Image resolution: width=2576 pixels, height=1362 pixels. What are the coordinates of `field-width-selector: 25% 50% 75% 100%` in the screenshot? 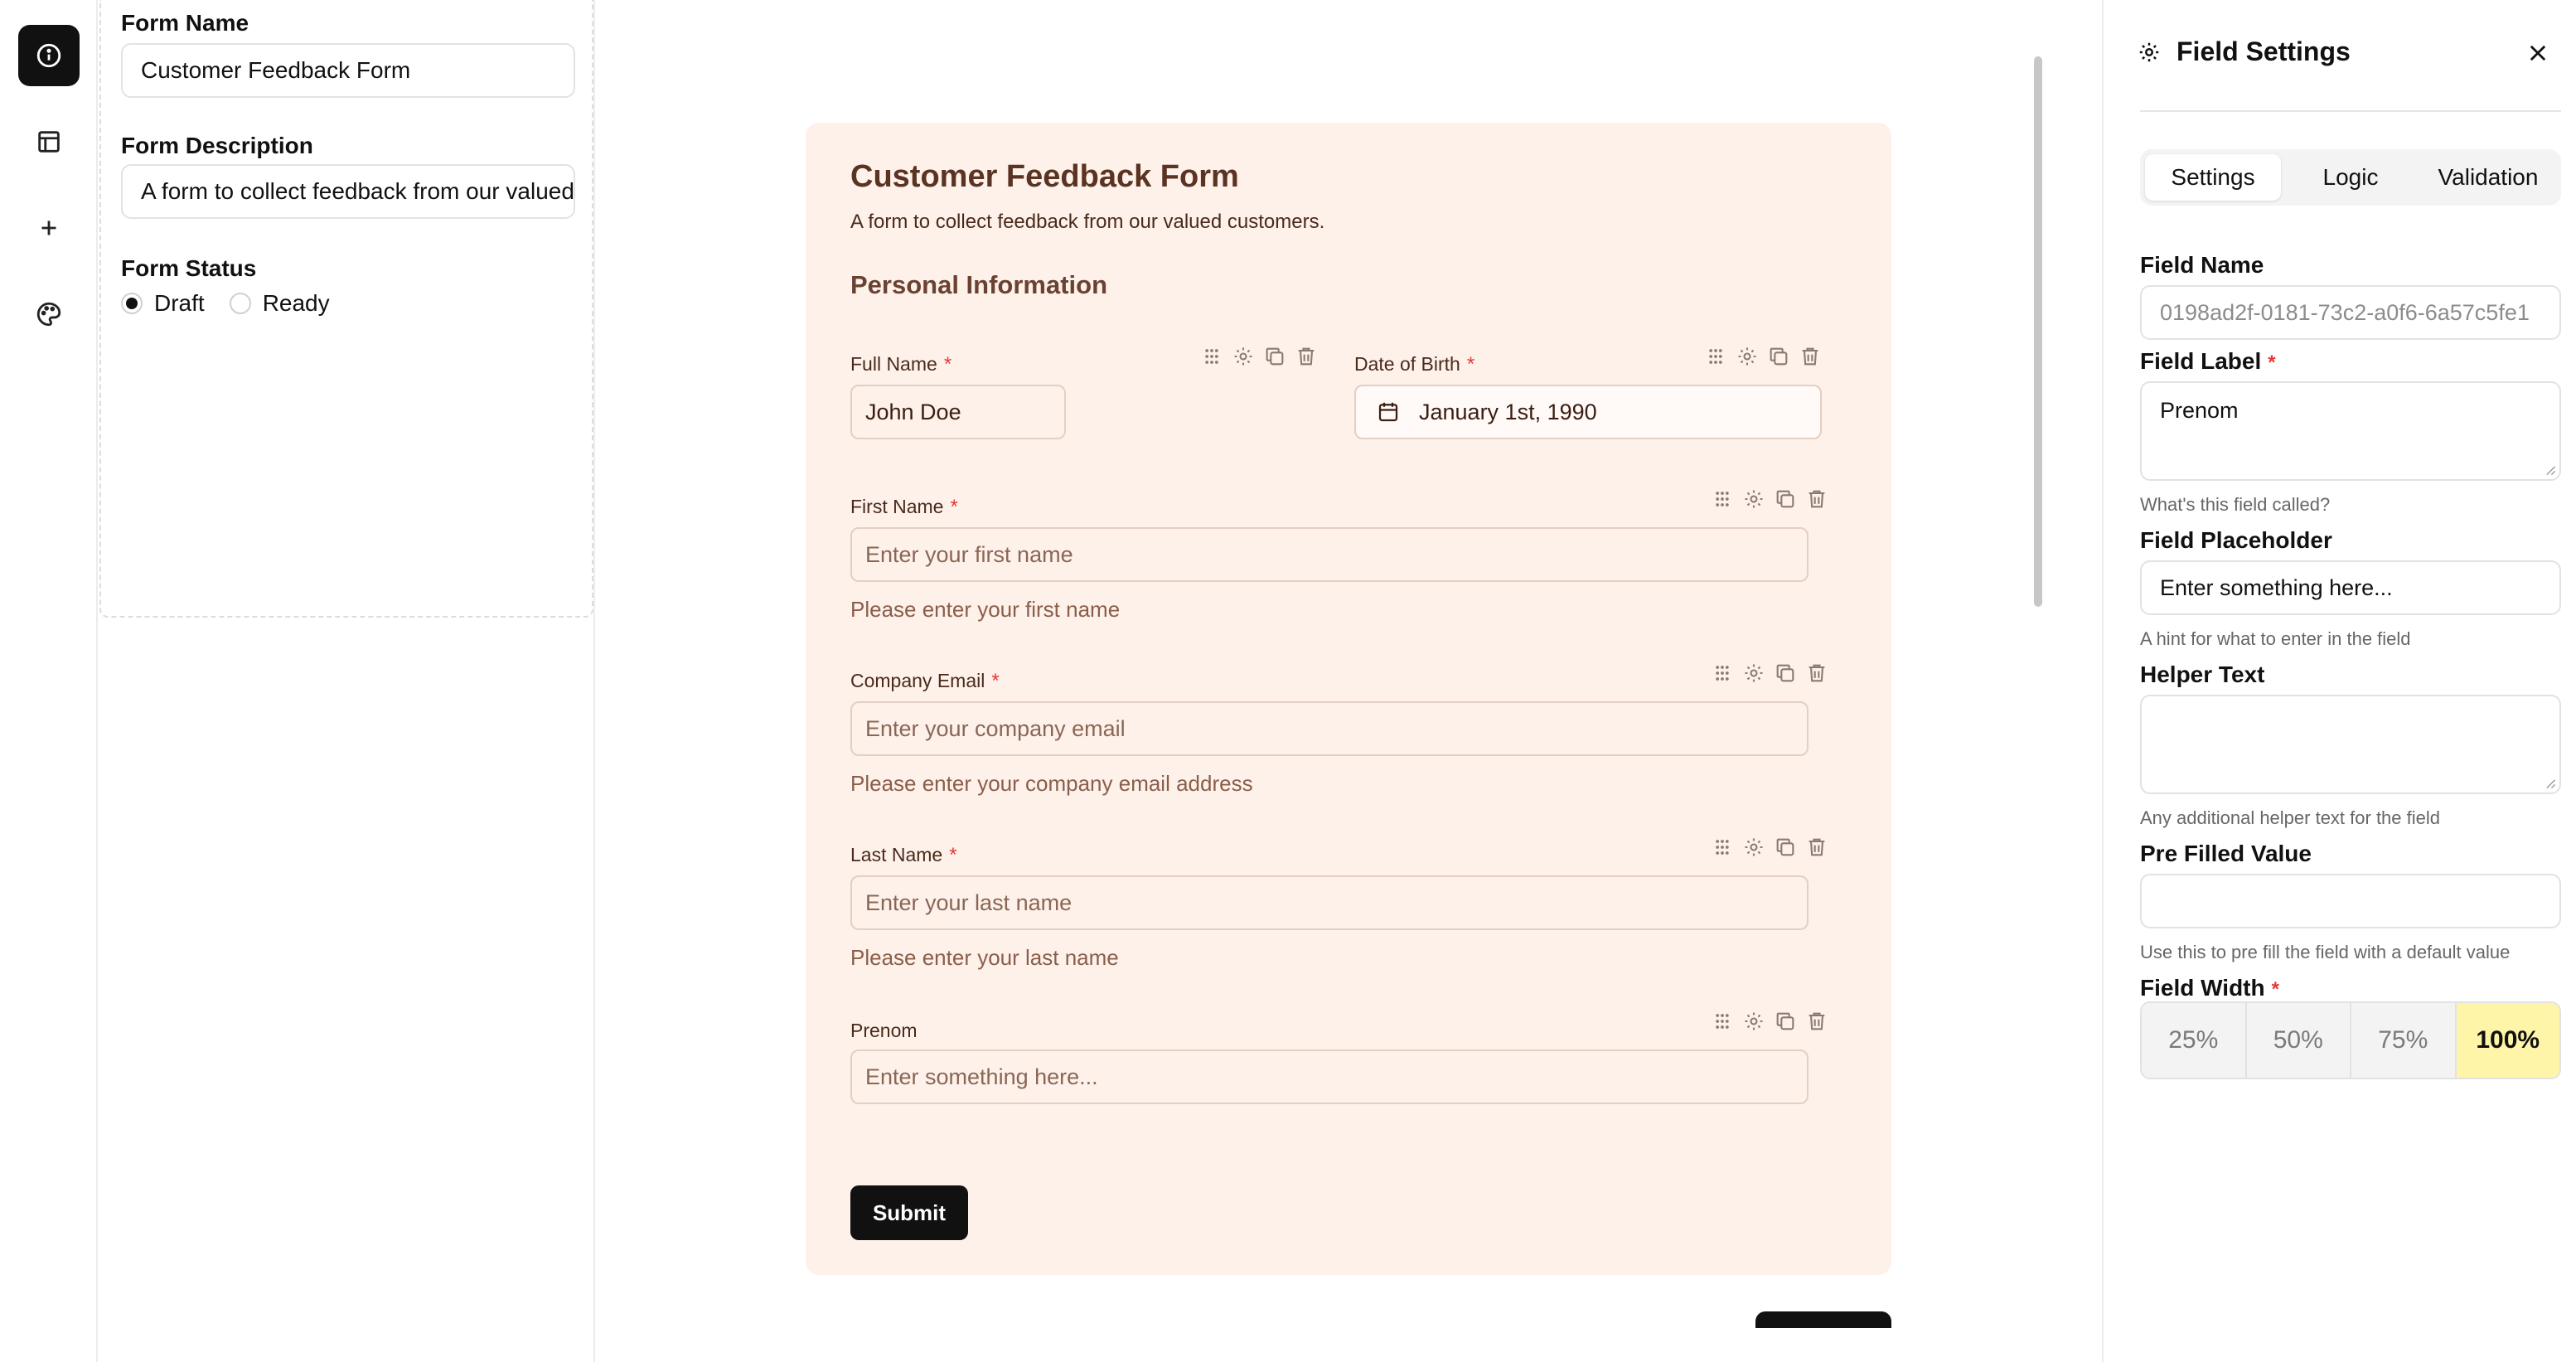 It's located at (2350, 1040).